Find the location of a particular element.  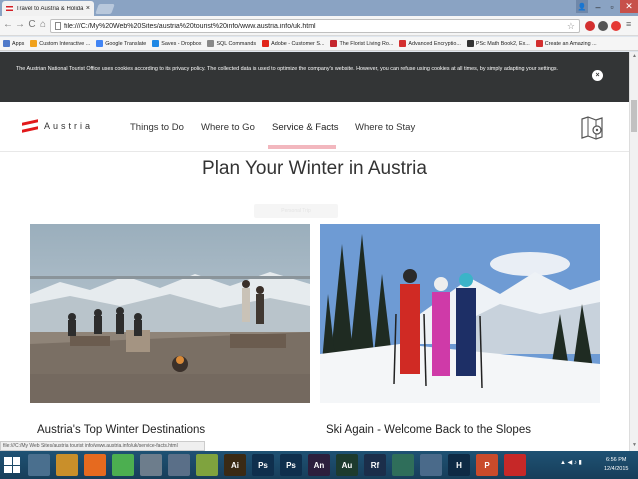

close-window-button: ✕ is located at coordinates (629, 6).